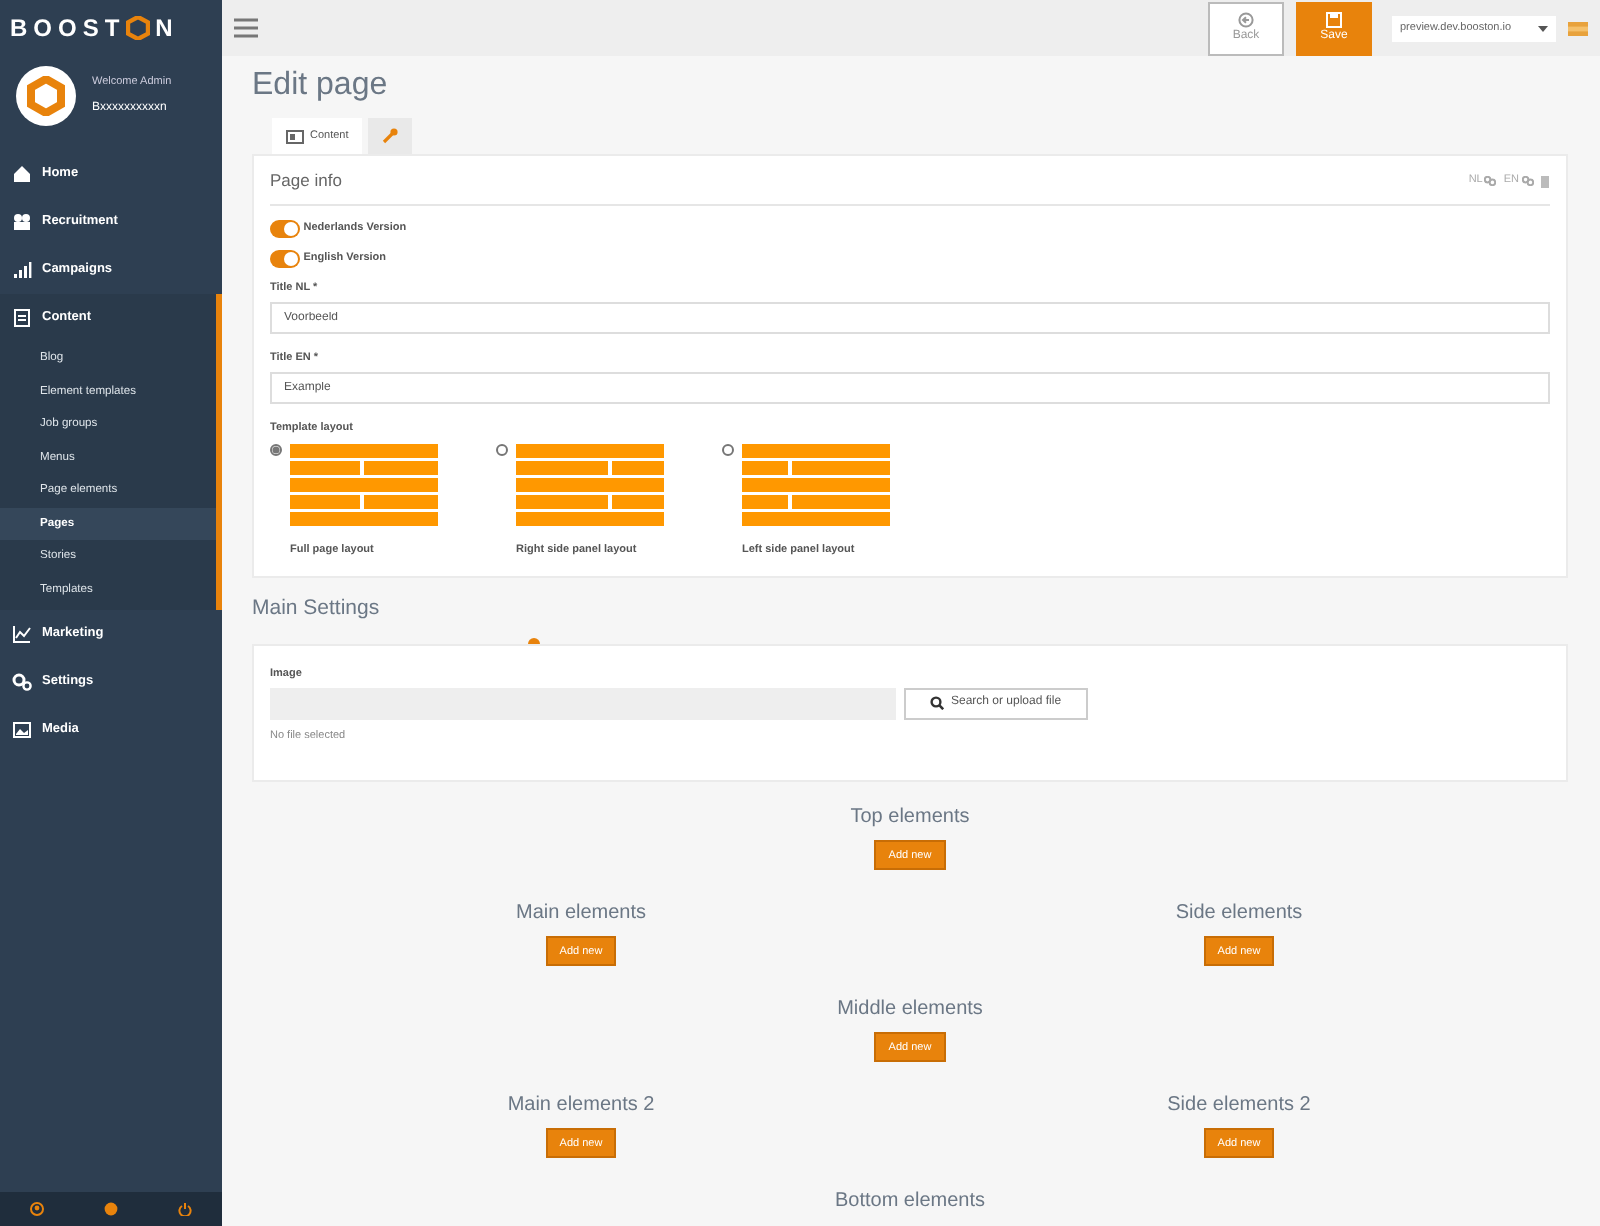 Image resolution: width=1600 pixels, height=1226 pixels. I want to click on wrench-icon, so click(390, 136).